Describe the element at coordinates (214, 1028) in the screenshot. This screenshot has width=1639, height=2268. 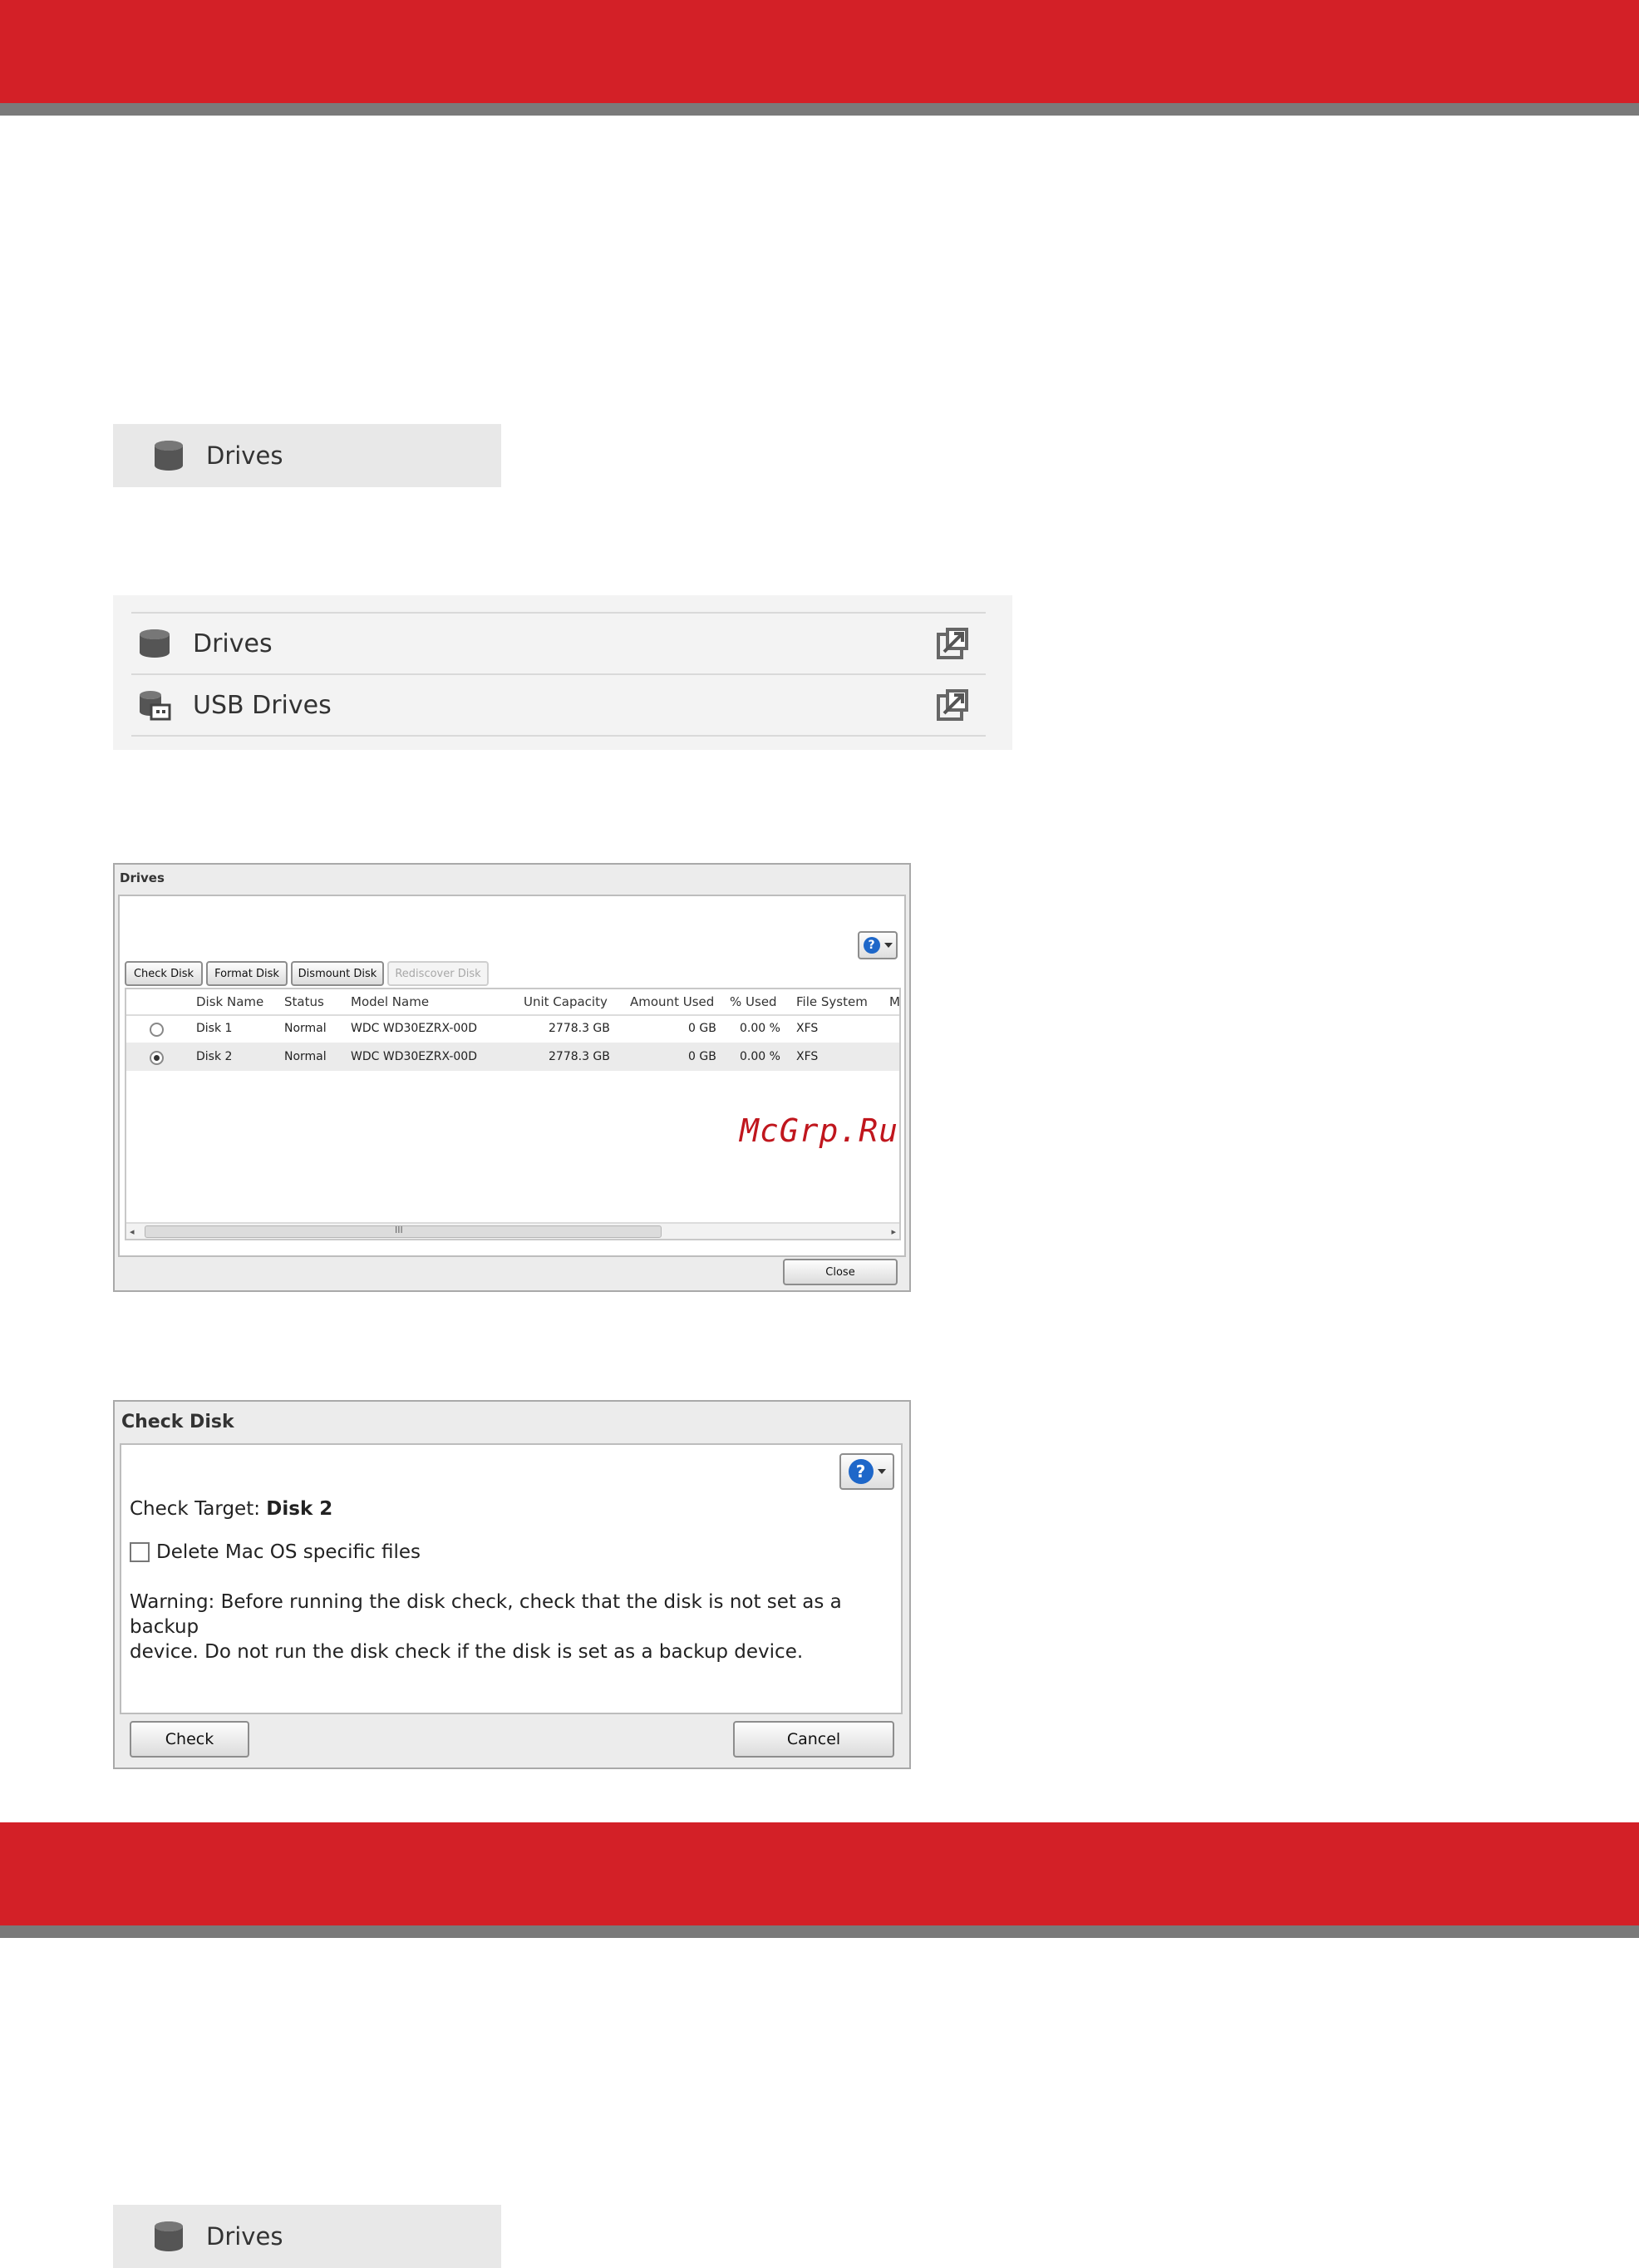
I see `cell-disk-name: Disk 1` at that location.